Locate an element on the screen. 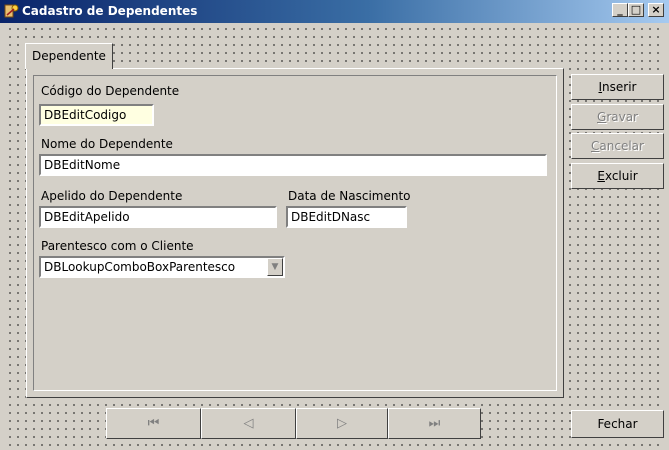 The height and width of the screenshot is (450, 669). excluir-accelerator: E is located at coordinates (601, 176).